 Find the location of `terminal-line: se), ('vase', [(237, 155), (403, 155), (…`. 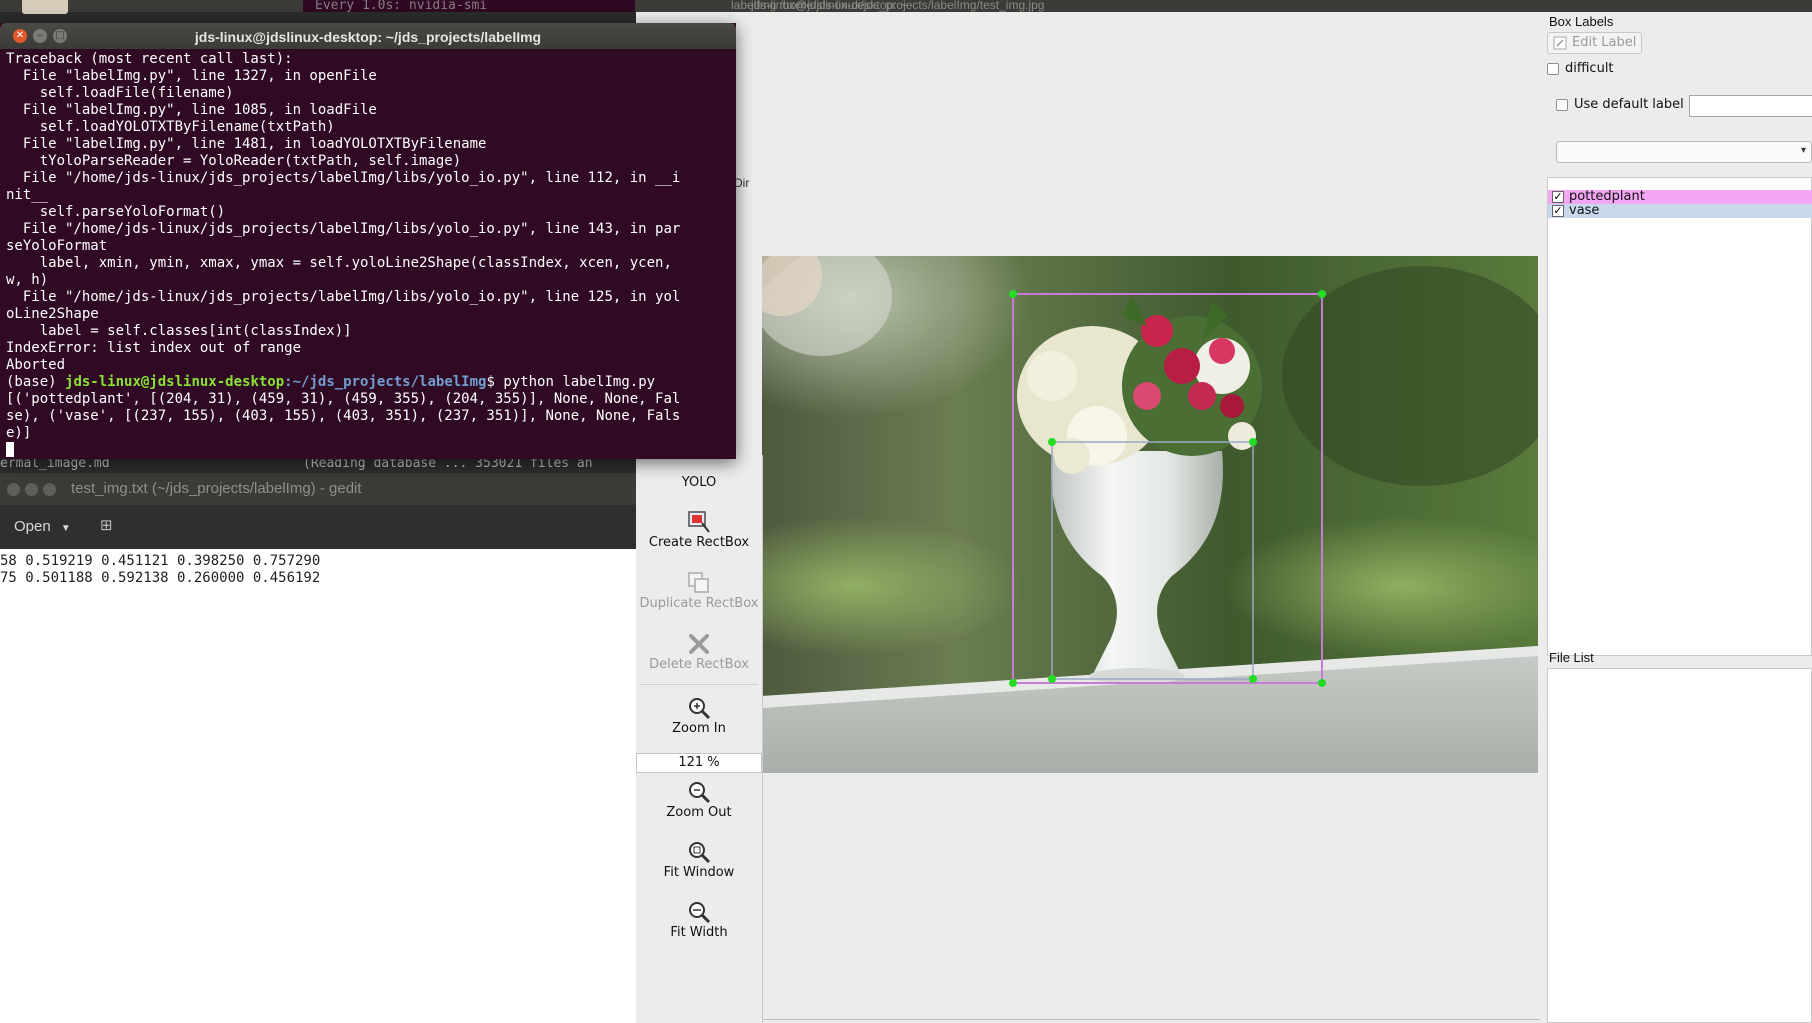

terminal-line: se), ('vase', [(237, 155), (403, 155), (… is located at coordinates (343, 416).